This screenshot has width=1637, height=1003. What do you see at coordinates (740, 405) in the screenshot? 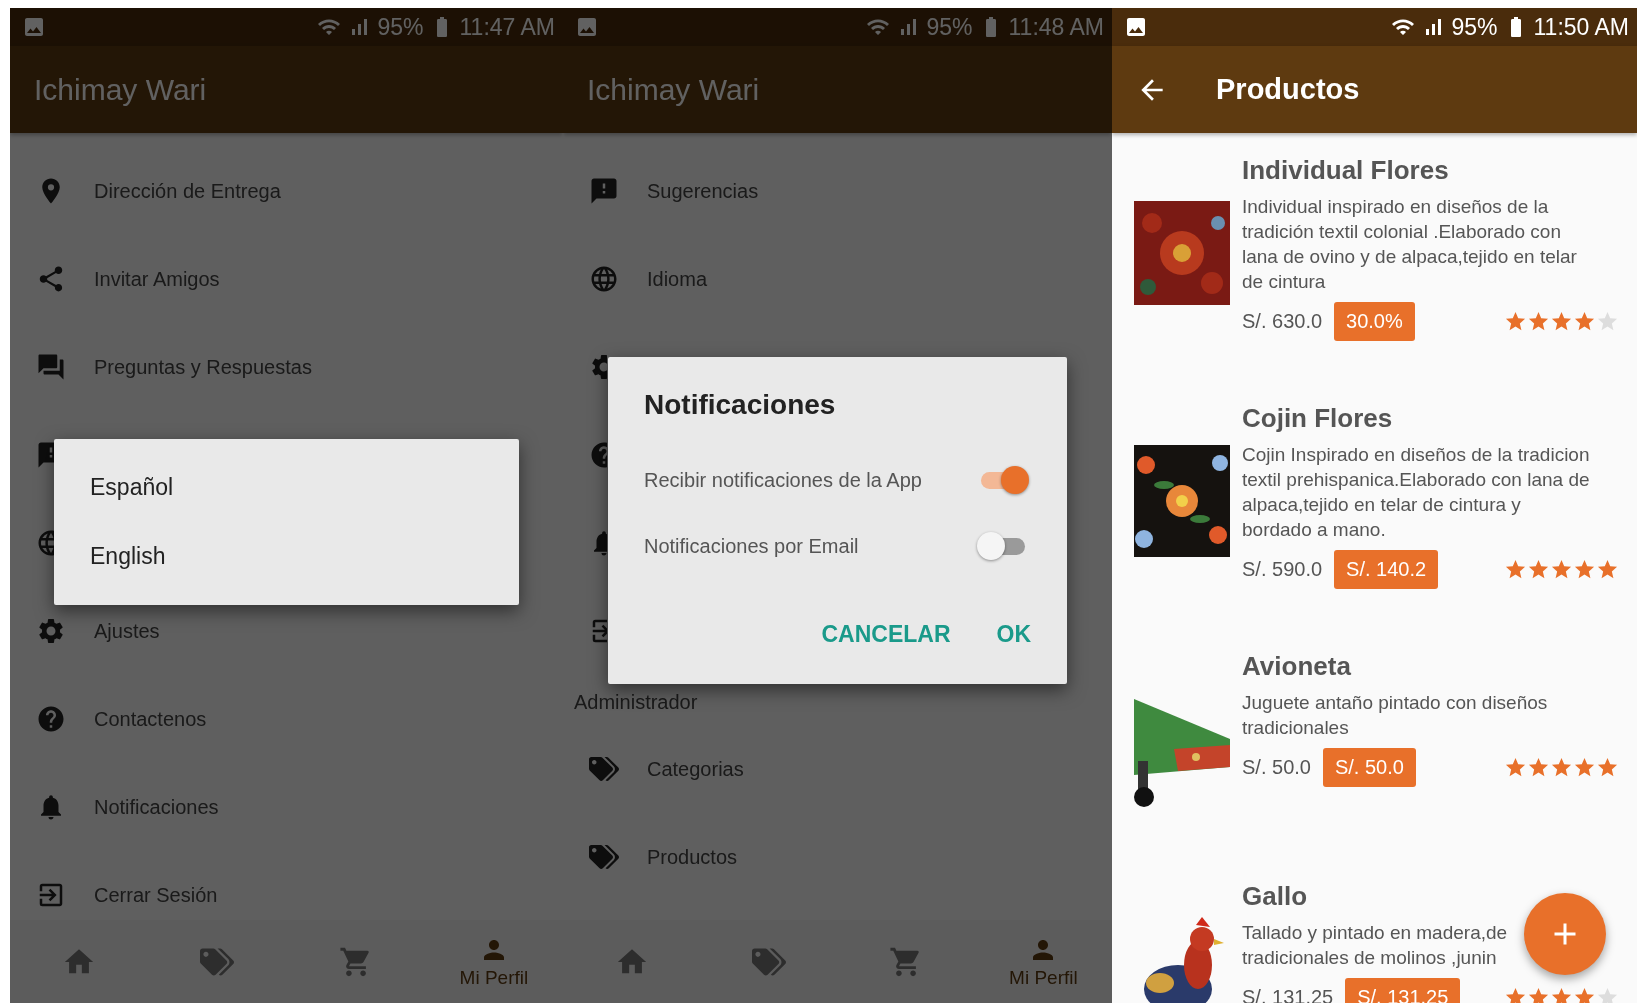
I see `dialog-title: Notificaciones` at bounding box center [740, 405].